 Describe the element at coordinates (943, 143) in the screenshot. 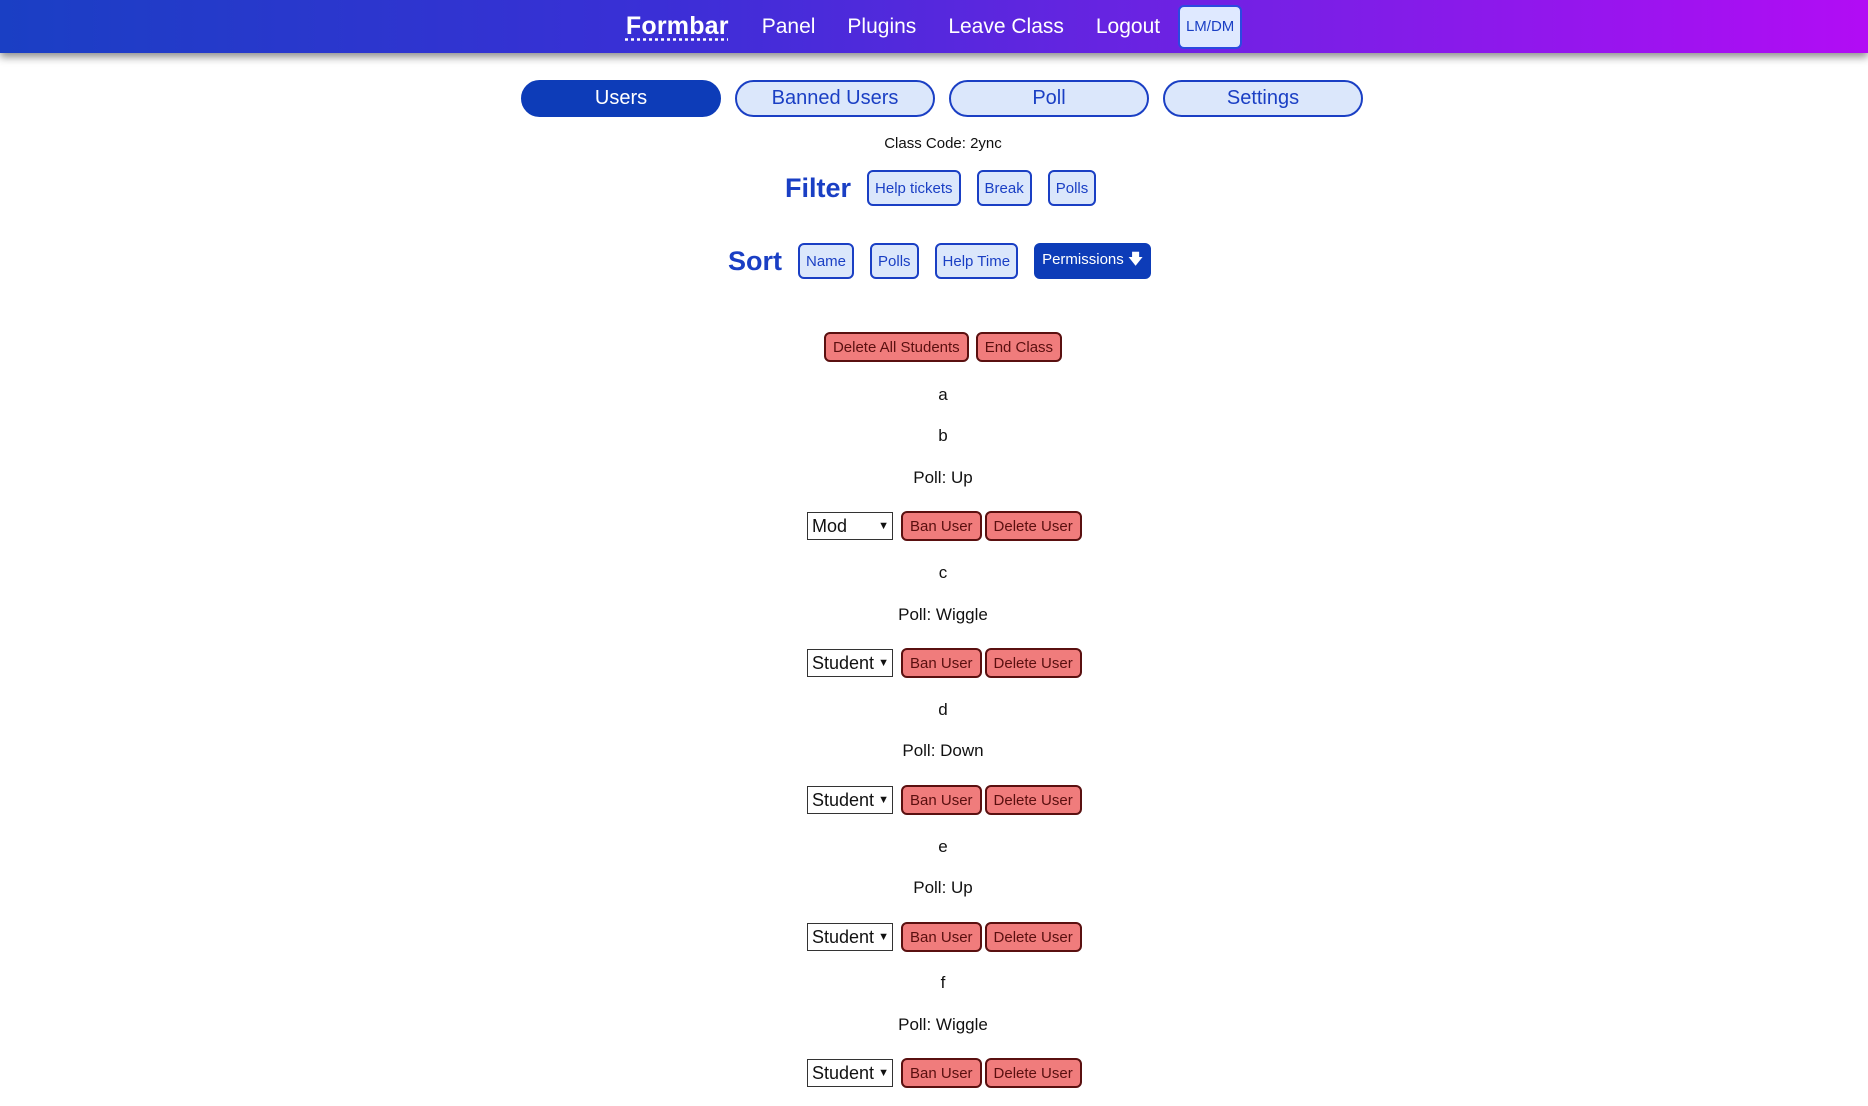

I see `class-code: Class Code: 2ync` at that location.